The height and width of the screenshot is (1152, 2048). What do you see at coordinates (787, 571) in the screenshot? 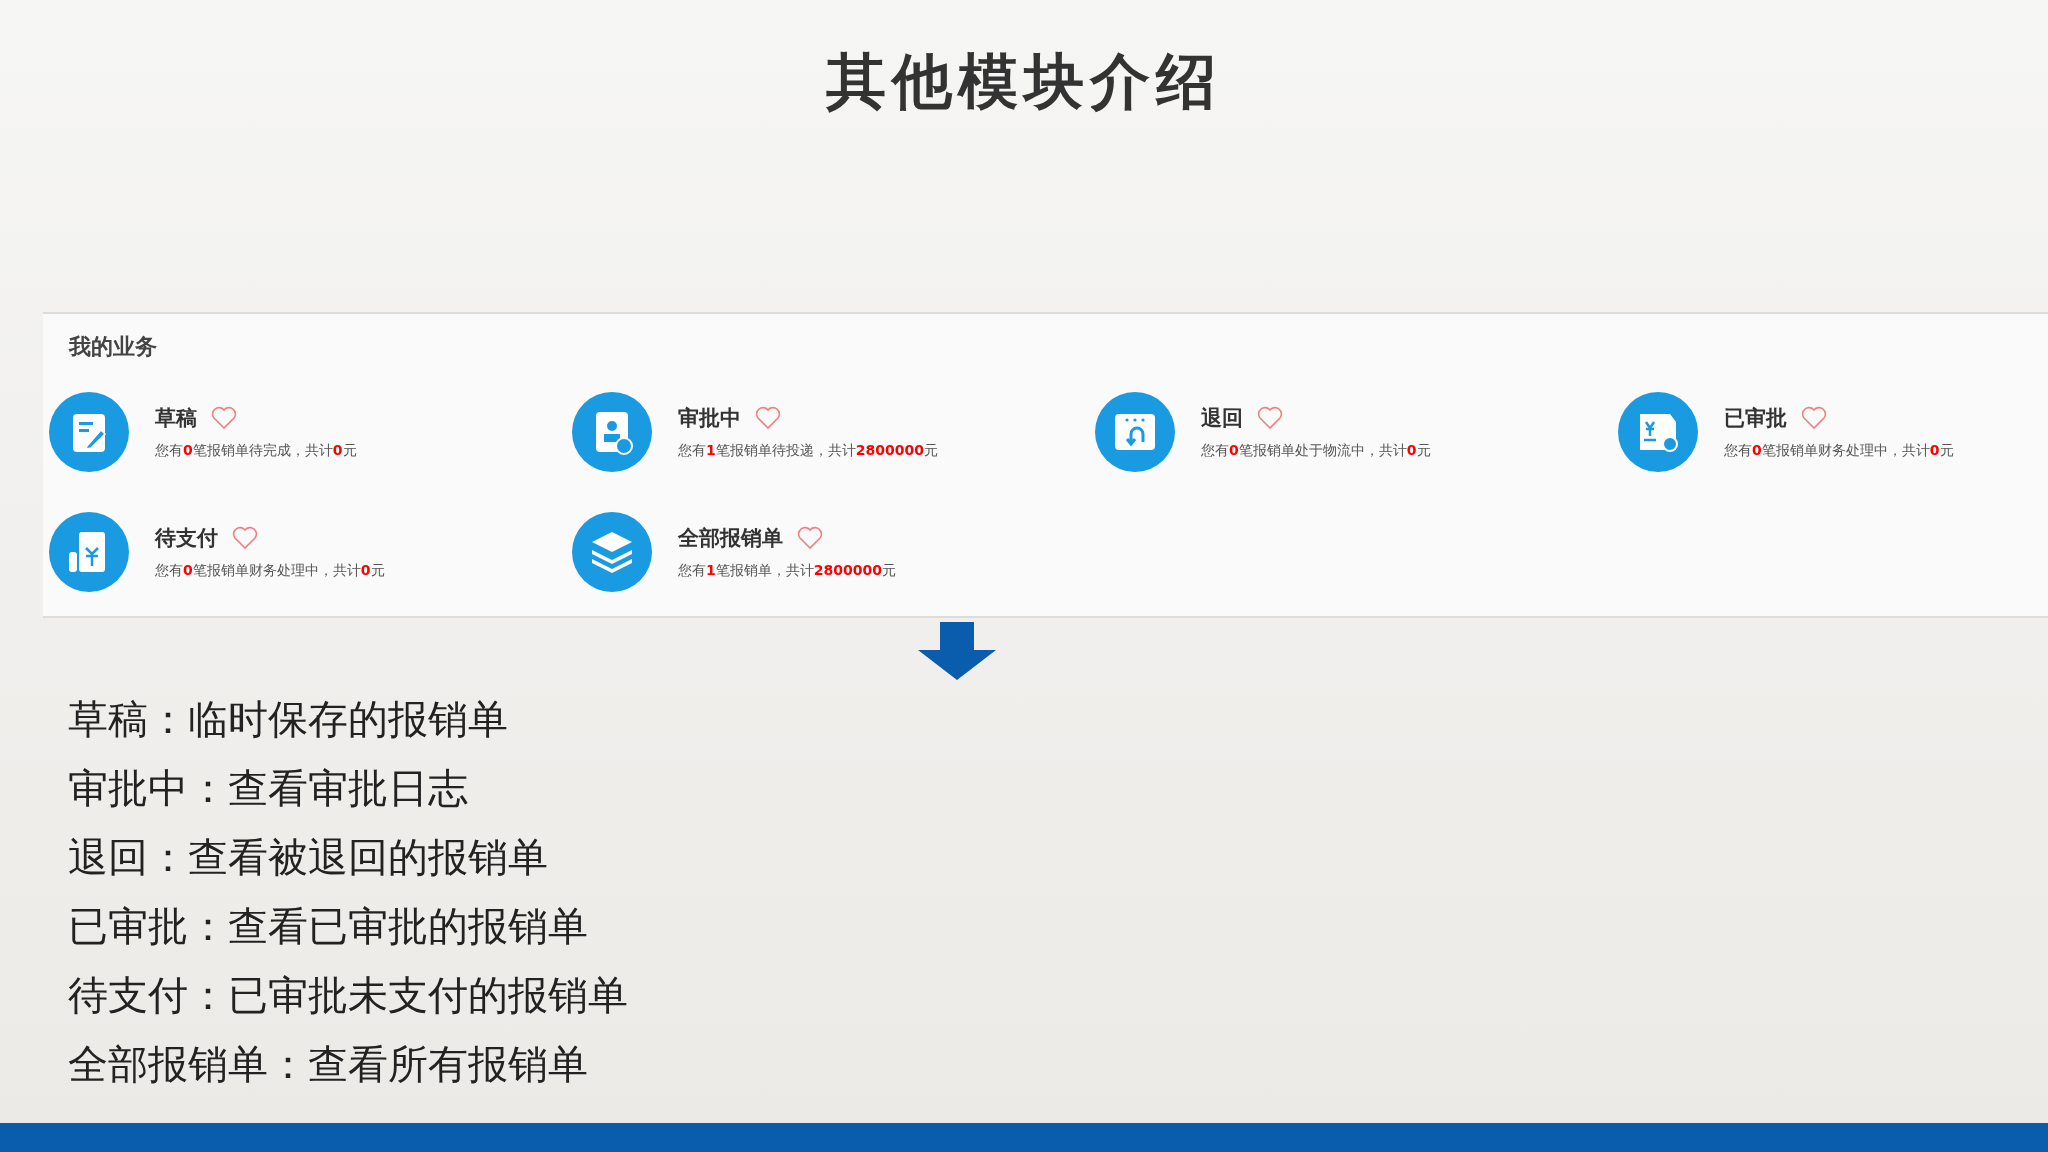
I see `business-summary: 您有1笔报销单，共计2800000元` at bounding box center [787, 571].